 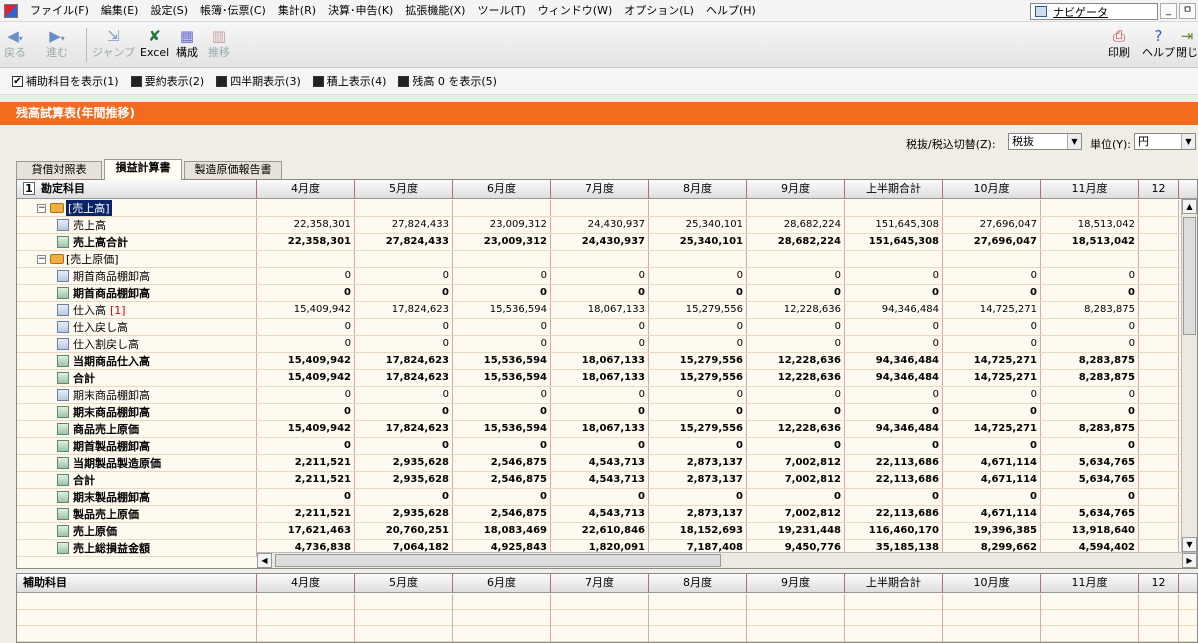 I want to click on column-header: 4月度, so click(x=306, y=583).